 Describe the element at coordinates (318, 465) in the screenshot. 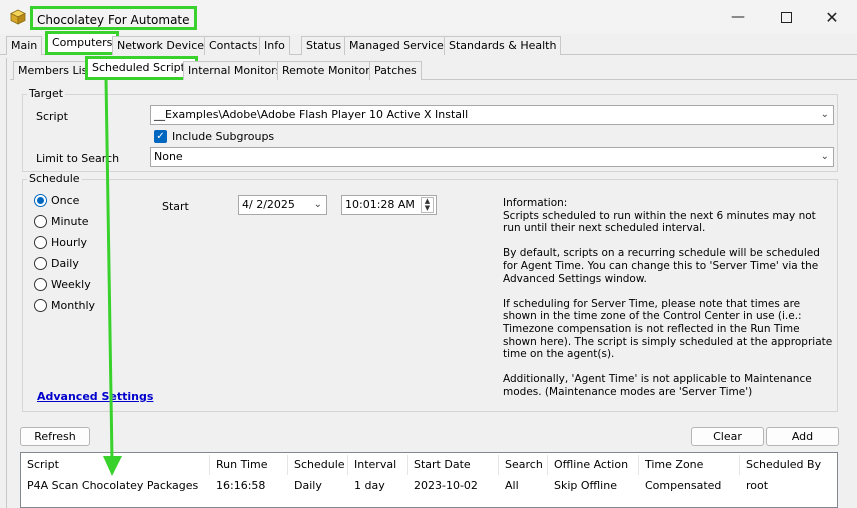

I see `column-header-schedule: Schedule` at that location.